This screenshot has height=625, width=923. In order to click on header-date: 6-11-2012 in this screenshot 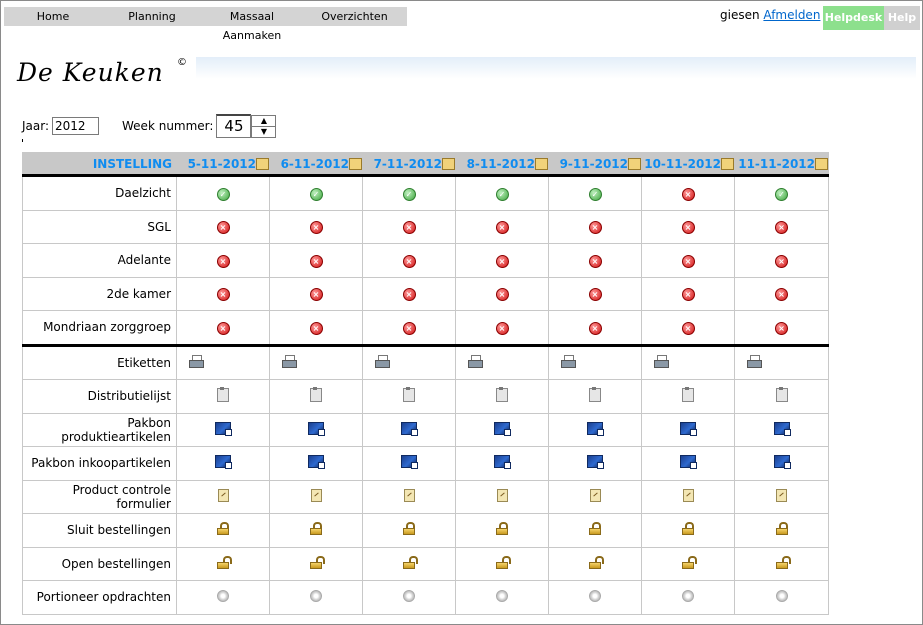, I will do `click(316, 164)`.